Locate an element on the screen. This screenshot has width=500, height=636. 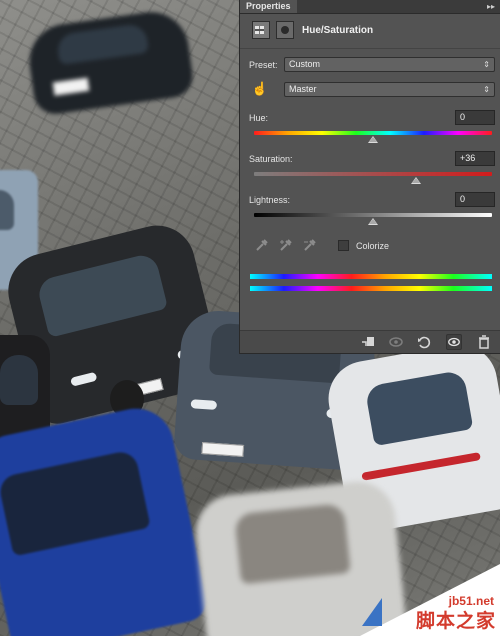
lightness-value-field: 0 is located at coordinates (475, 199).